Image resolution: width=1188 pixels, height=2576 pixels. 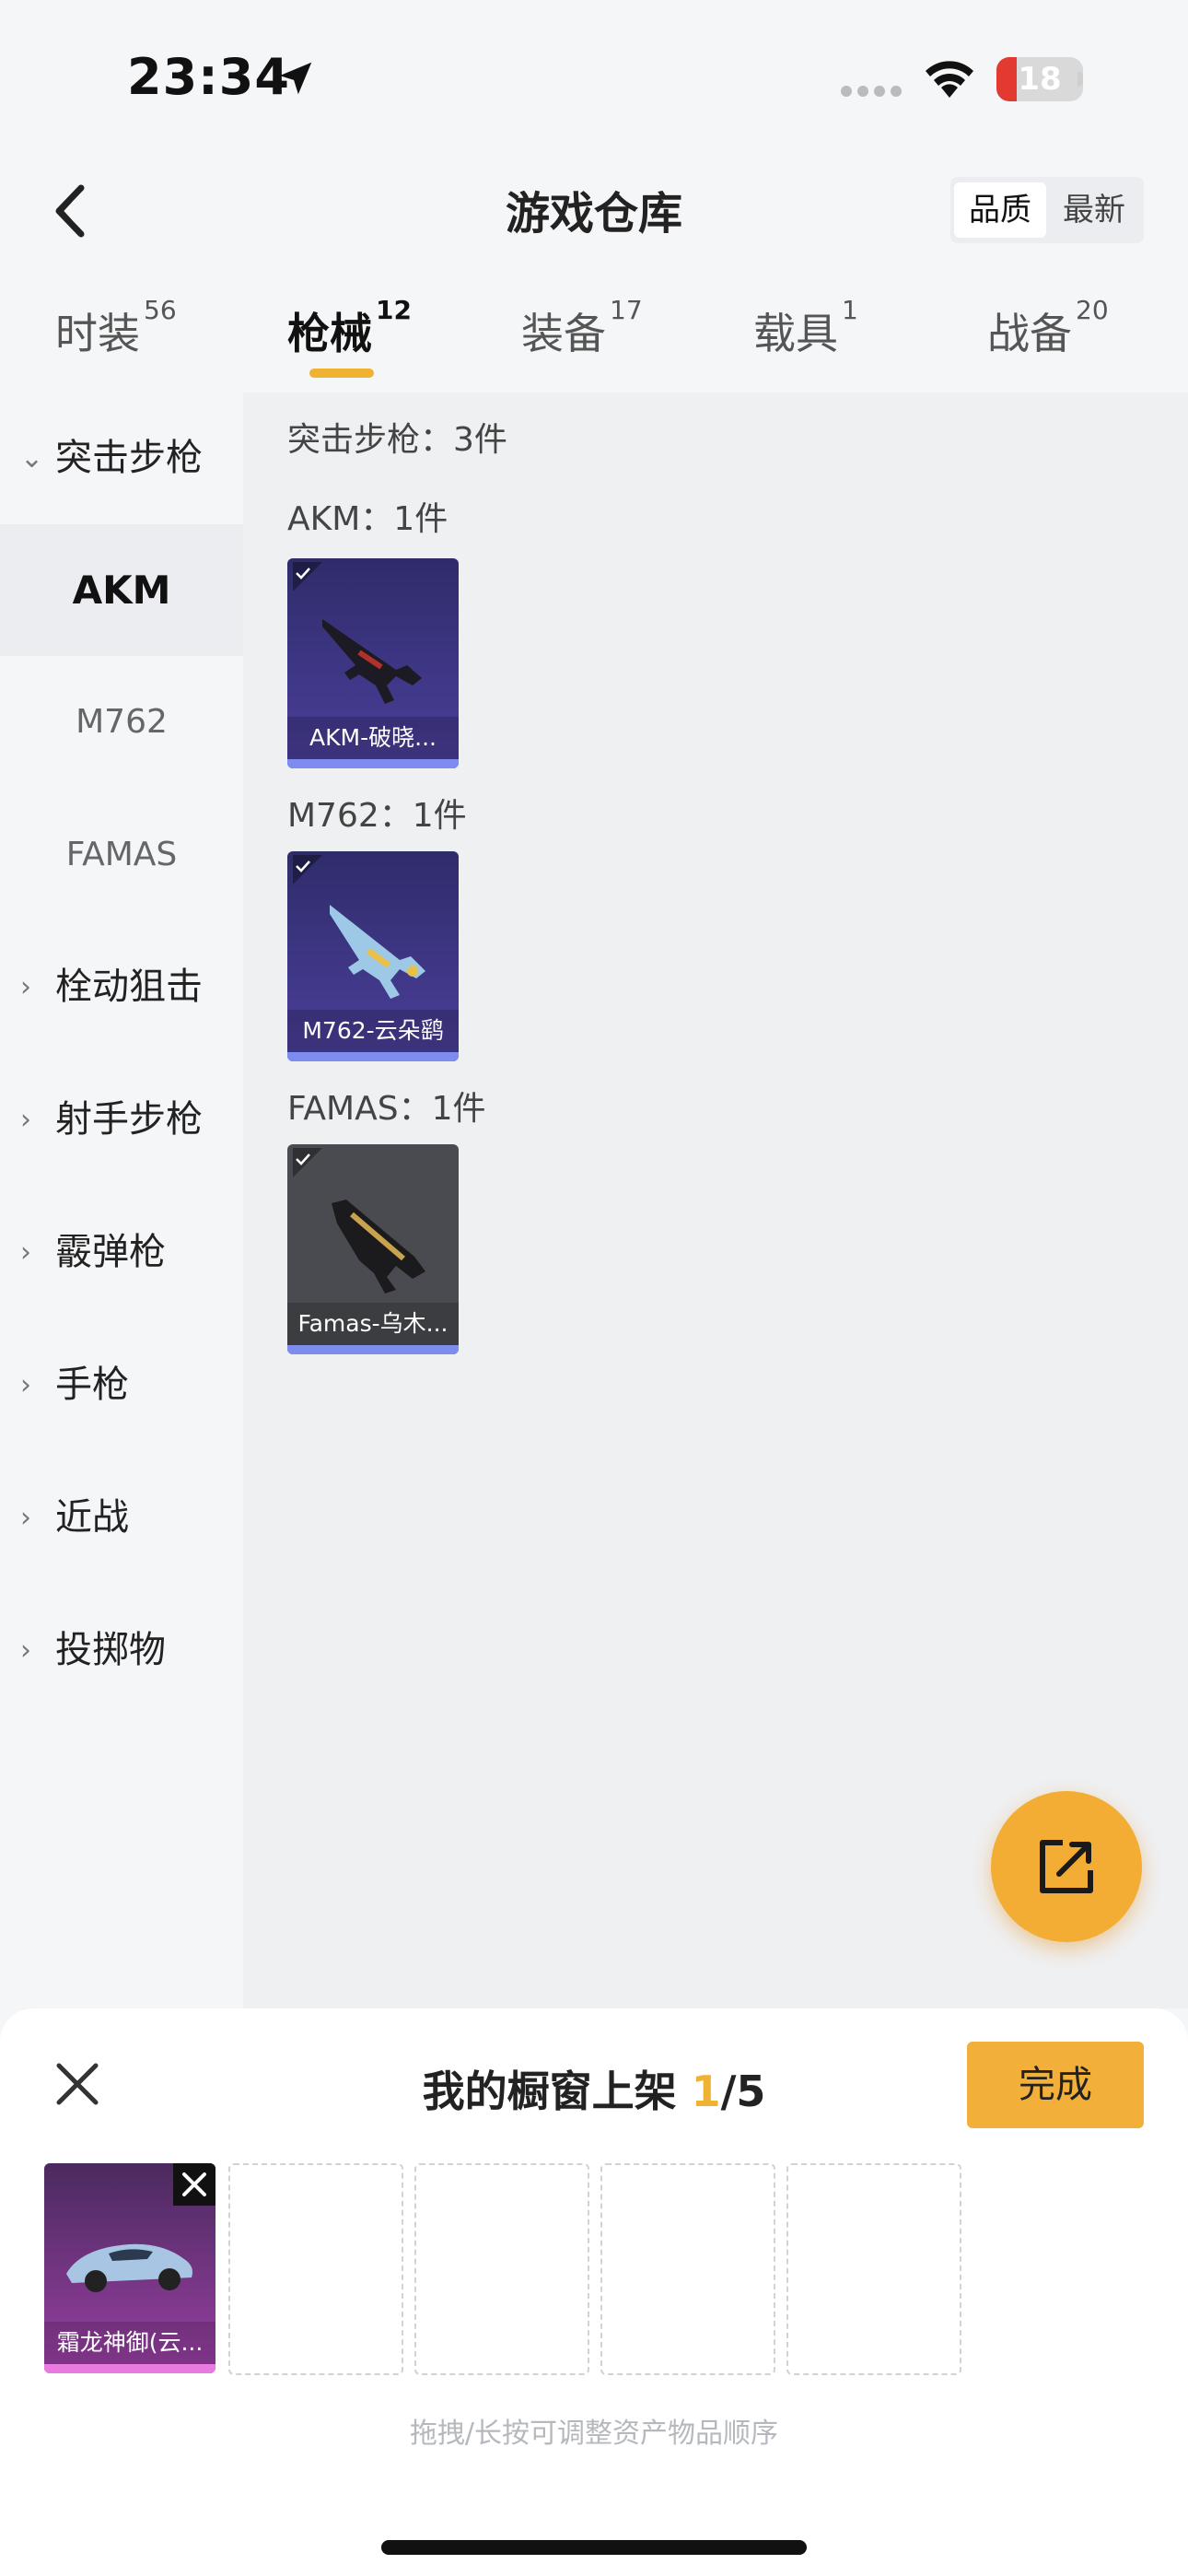 I want to click on item-card-m762: M762-云朵鹞, so click(x=373, y=956).